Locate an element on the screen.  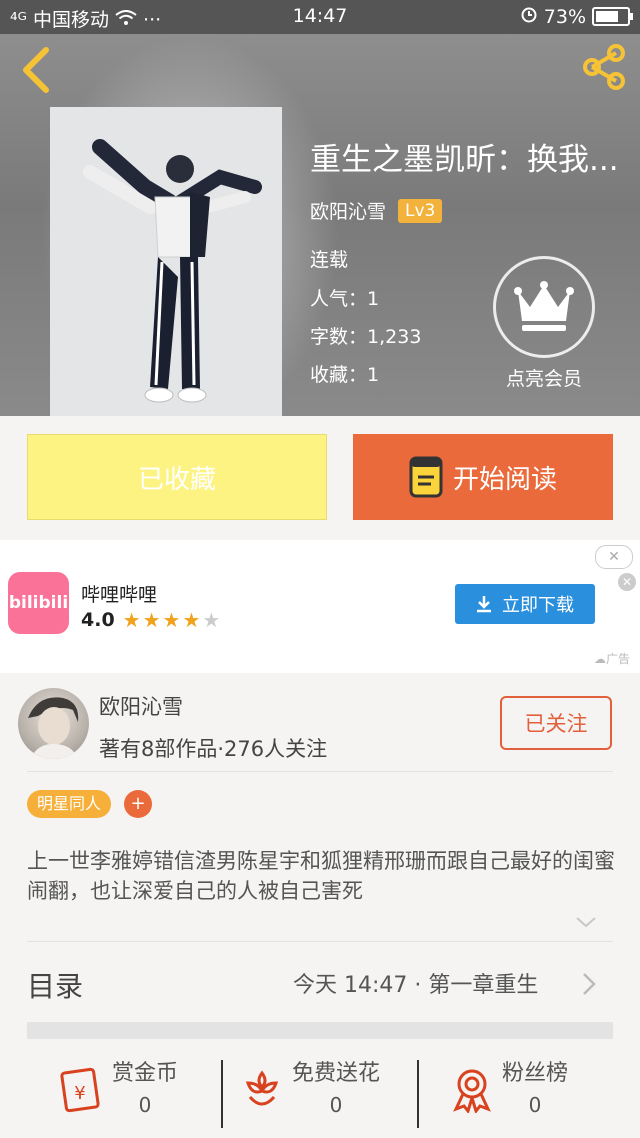
book-author-row: 欧阳沁雪 Lv3 is located at coordinates (376, 210).